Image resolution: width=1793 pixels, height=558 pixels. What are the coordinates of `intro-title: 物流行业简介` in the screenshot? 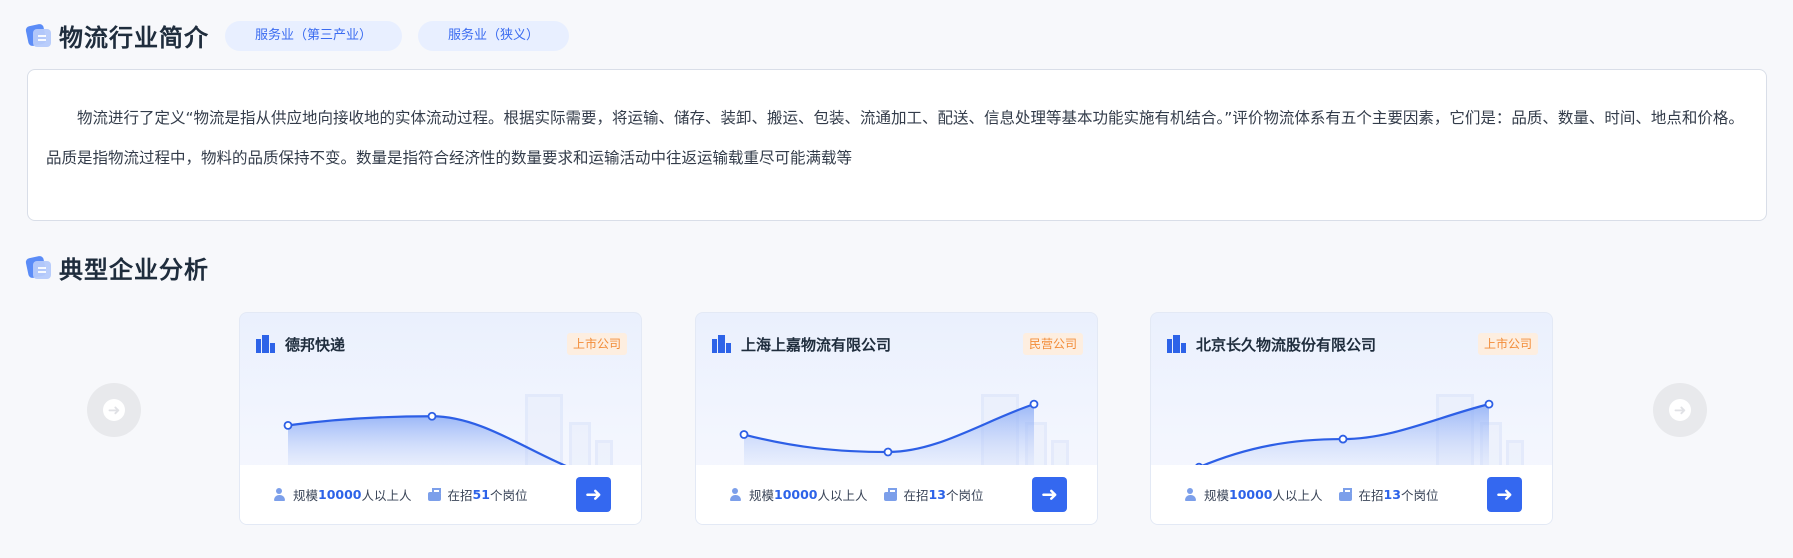 It's located at (134, 38).